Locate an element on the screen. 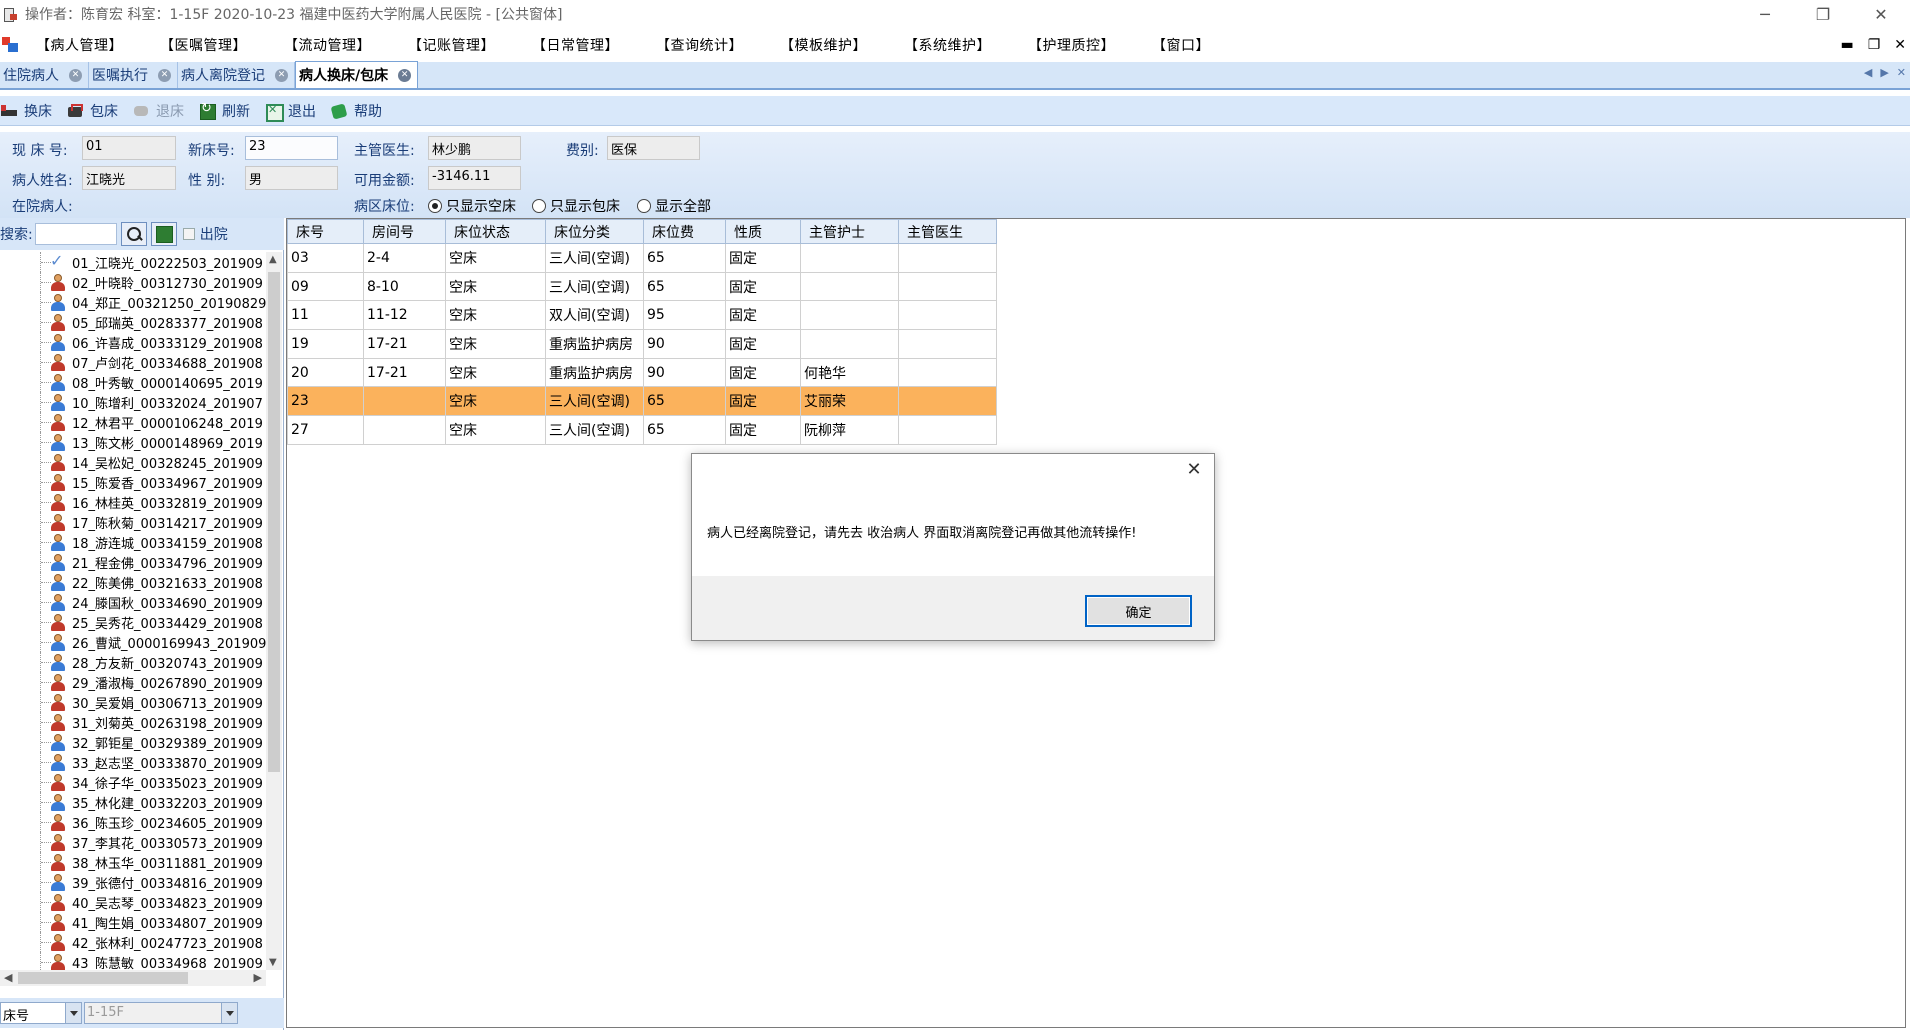 The width and height of the screenshot is (1910, 1032). patient-tree-item: 15_陈爱香_00334967_201909 is located at coordinates (133, 482).